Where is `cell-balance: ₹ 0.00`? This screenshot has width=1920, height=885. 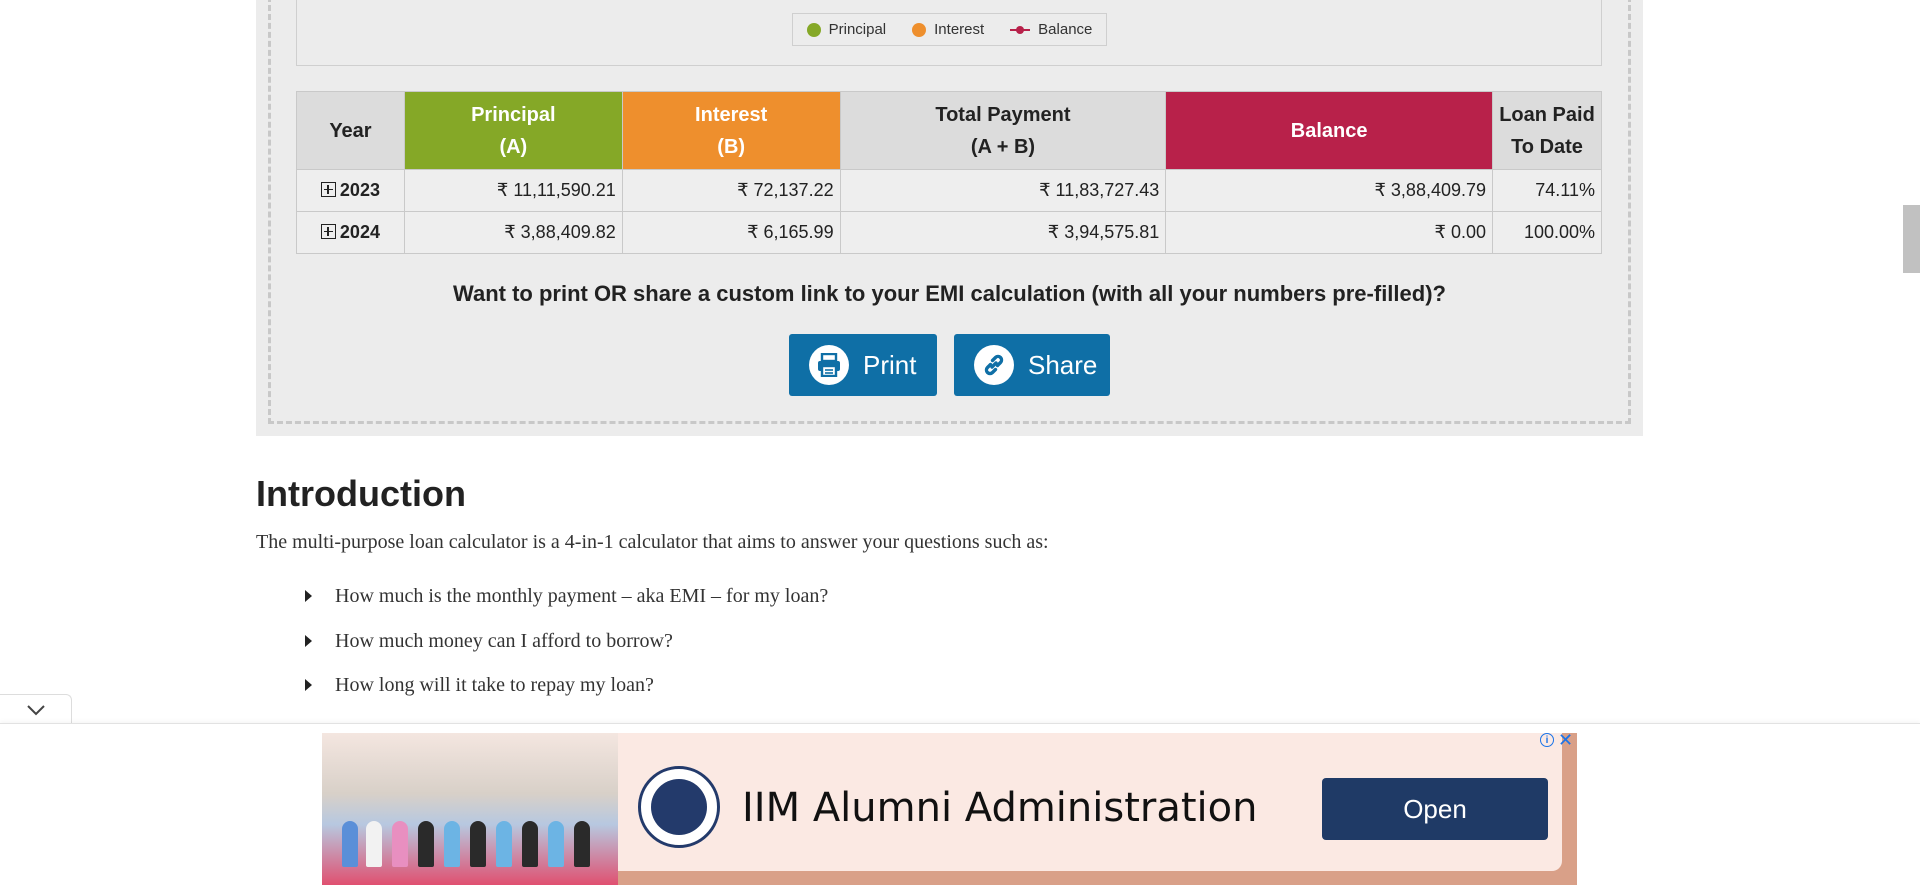 cell-balance: ₹ 0.00 is located at coordinates (1329, 232).